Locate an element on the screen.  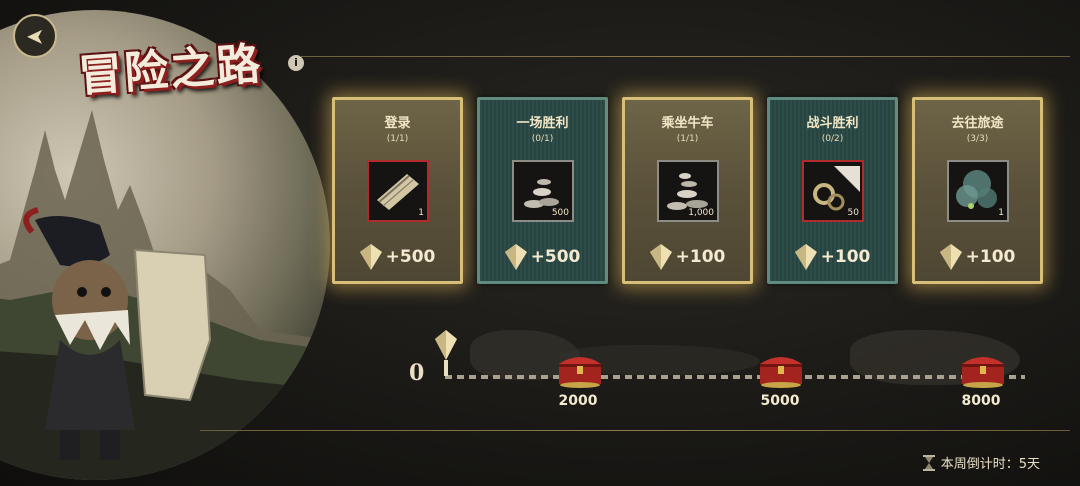
task-name: 登录 is located at coordinates (397, 123).